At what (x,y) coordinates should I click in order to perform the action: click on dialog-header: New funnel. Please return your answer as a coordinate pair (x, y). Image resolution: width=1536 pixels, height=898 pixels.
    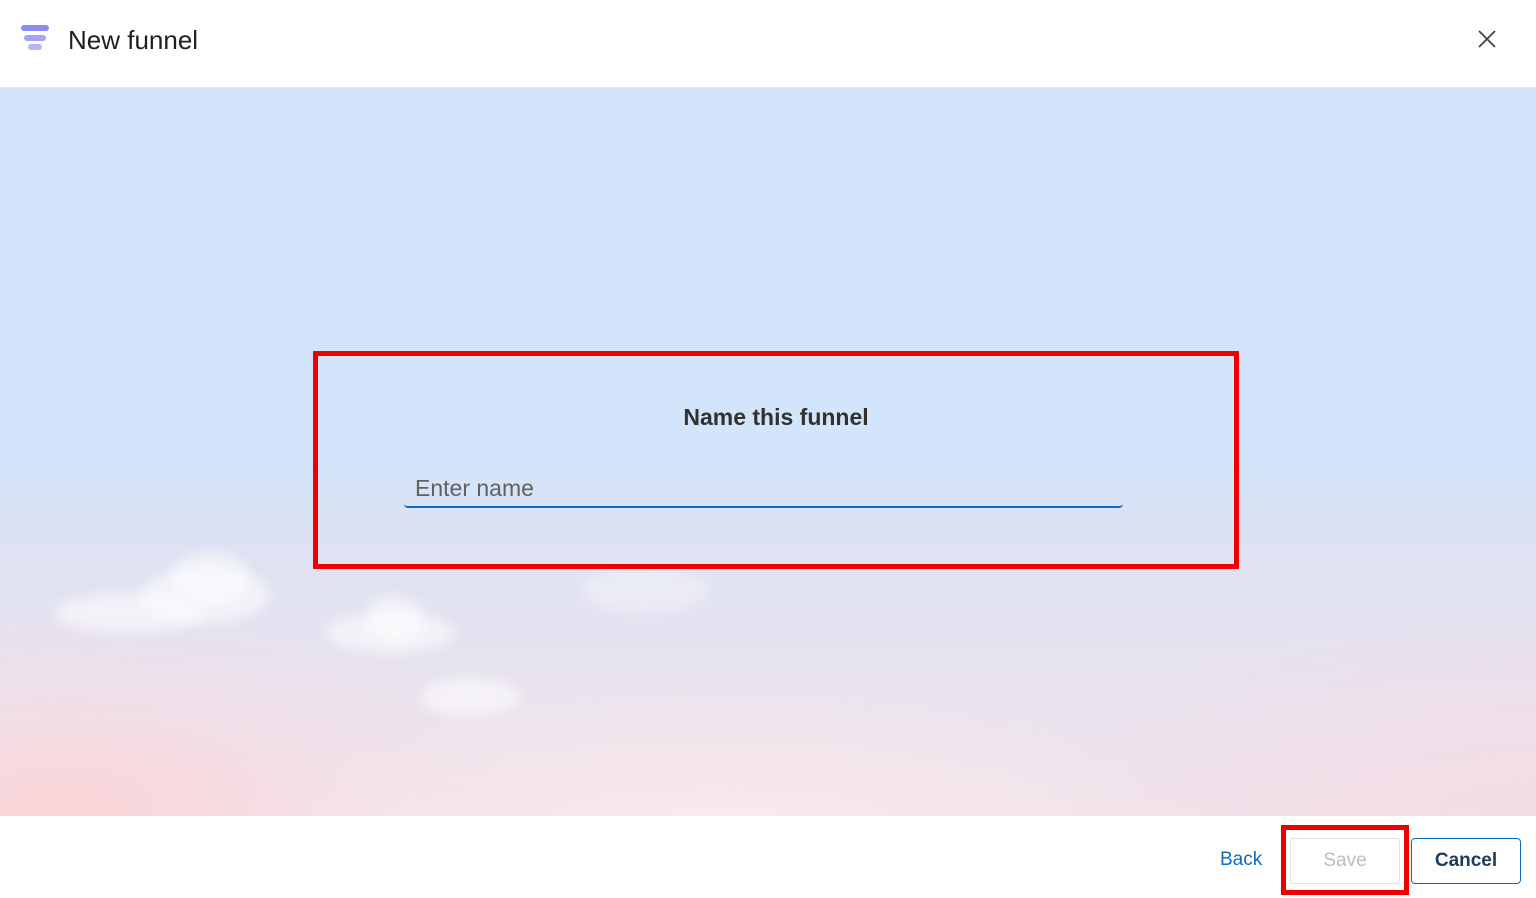
    Looking at the image, I should click on (768, 44).